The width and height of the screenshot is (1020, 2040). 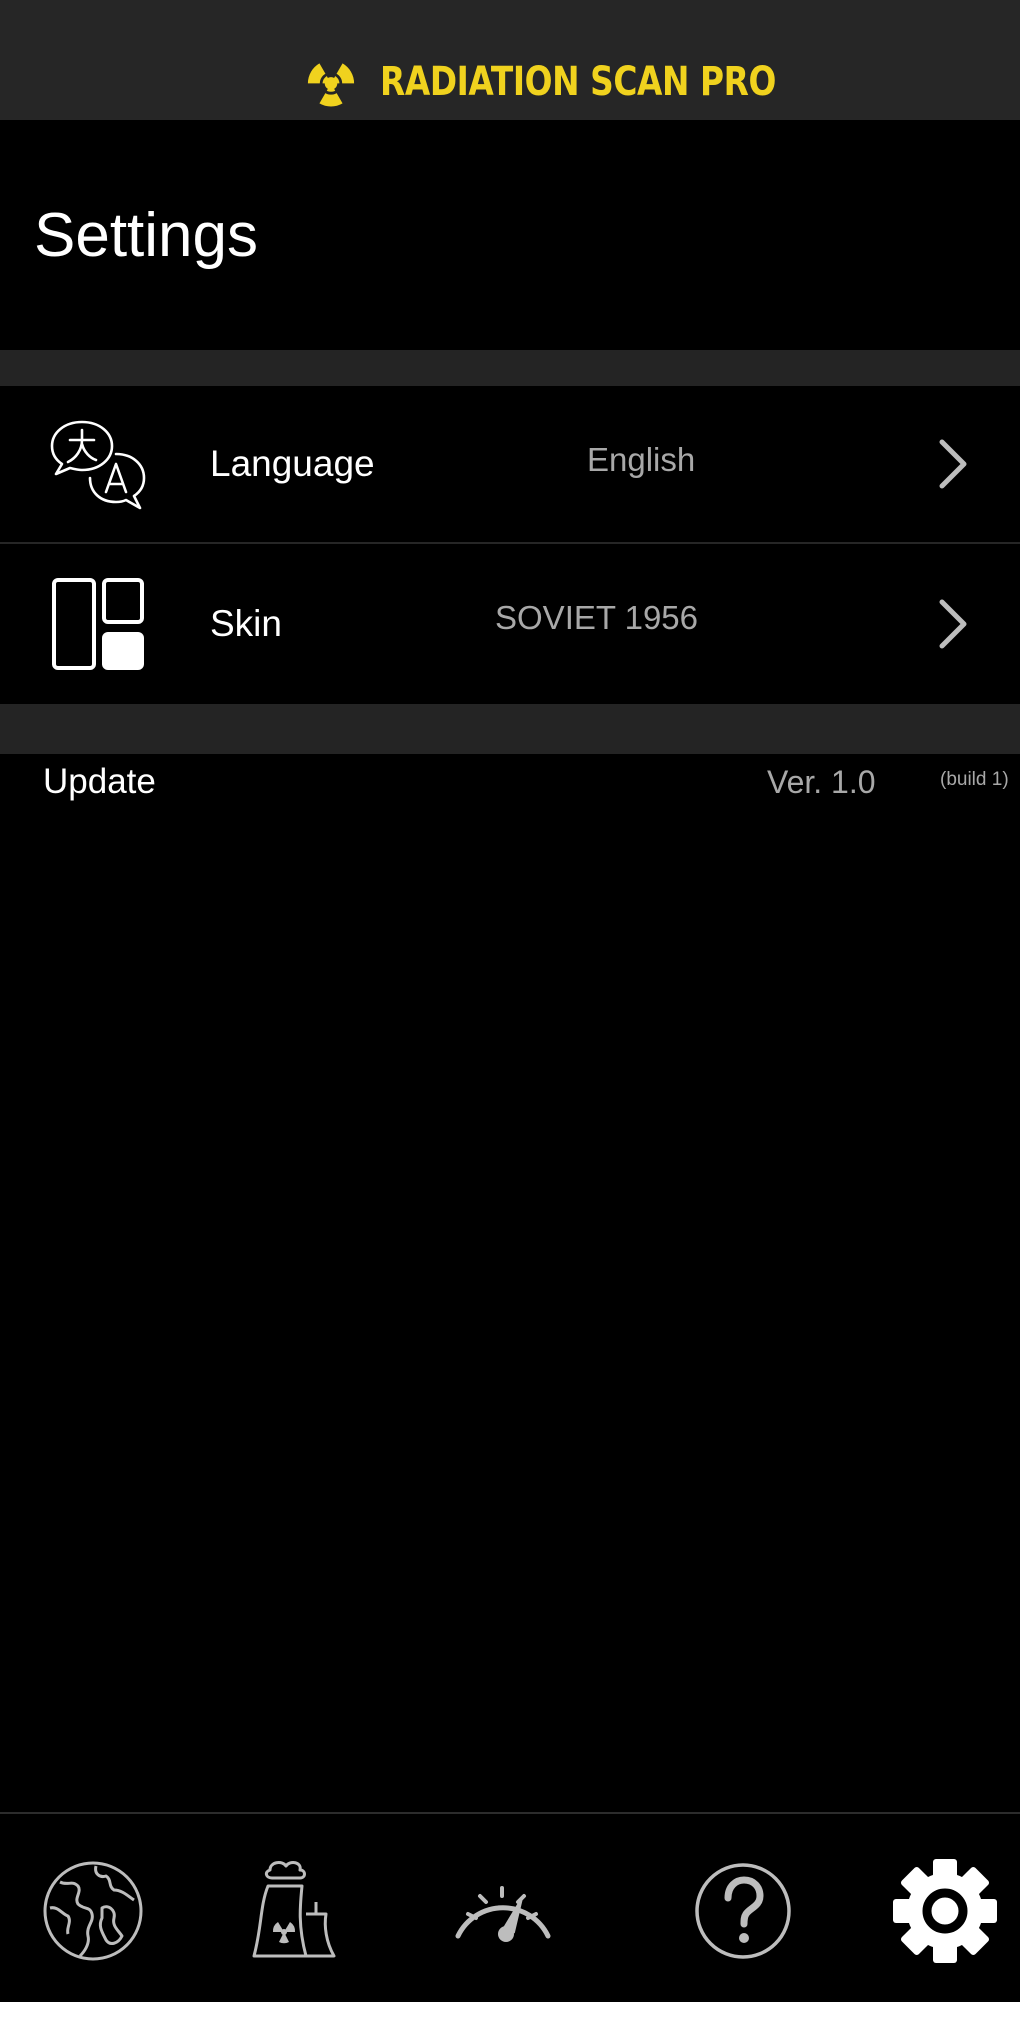 What do you see at coordinates (331, 85) in the screenshot?
I see `radiation-trefoil-icon` at bounding box center [331, 85].